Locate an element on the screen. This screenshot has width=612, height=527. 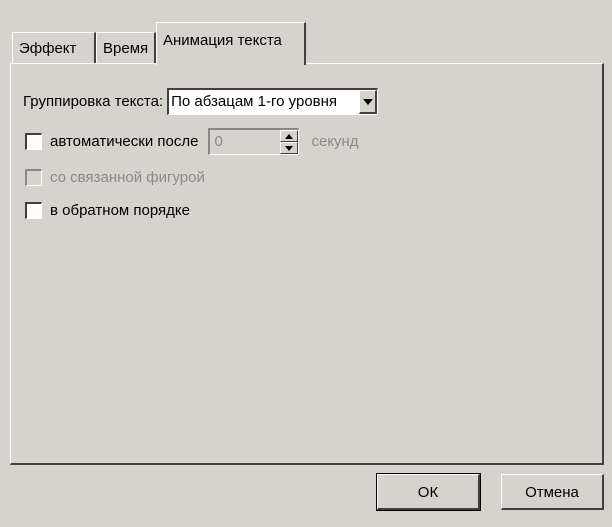
arrow-down-icon is located at coordinates (289, 148).